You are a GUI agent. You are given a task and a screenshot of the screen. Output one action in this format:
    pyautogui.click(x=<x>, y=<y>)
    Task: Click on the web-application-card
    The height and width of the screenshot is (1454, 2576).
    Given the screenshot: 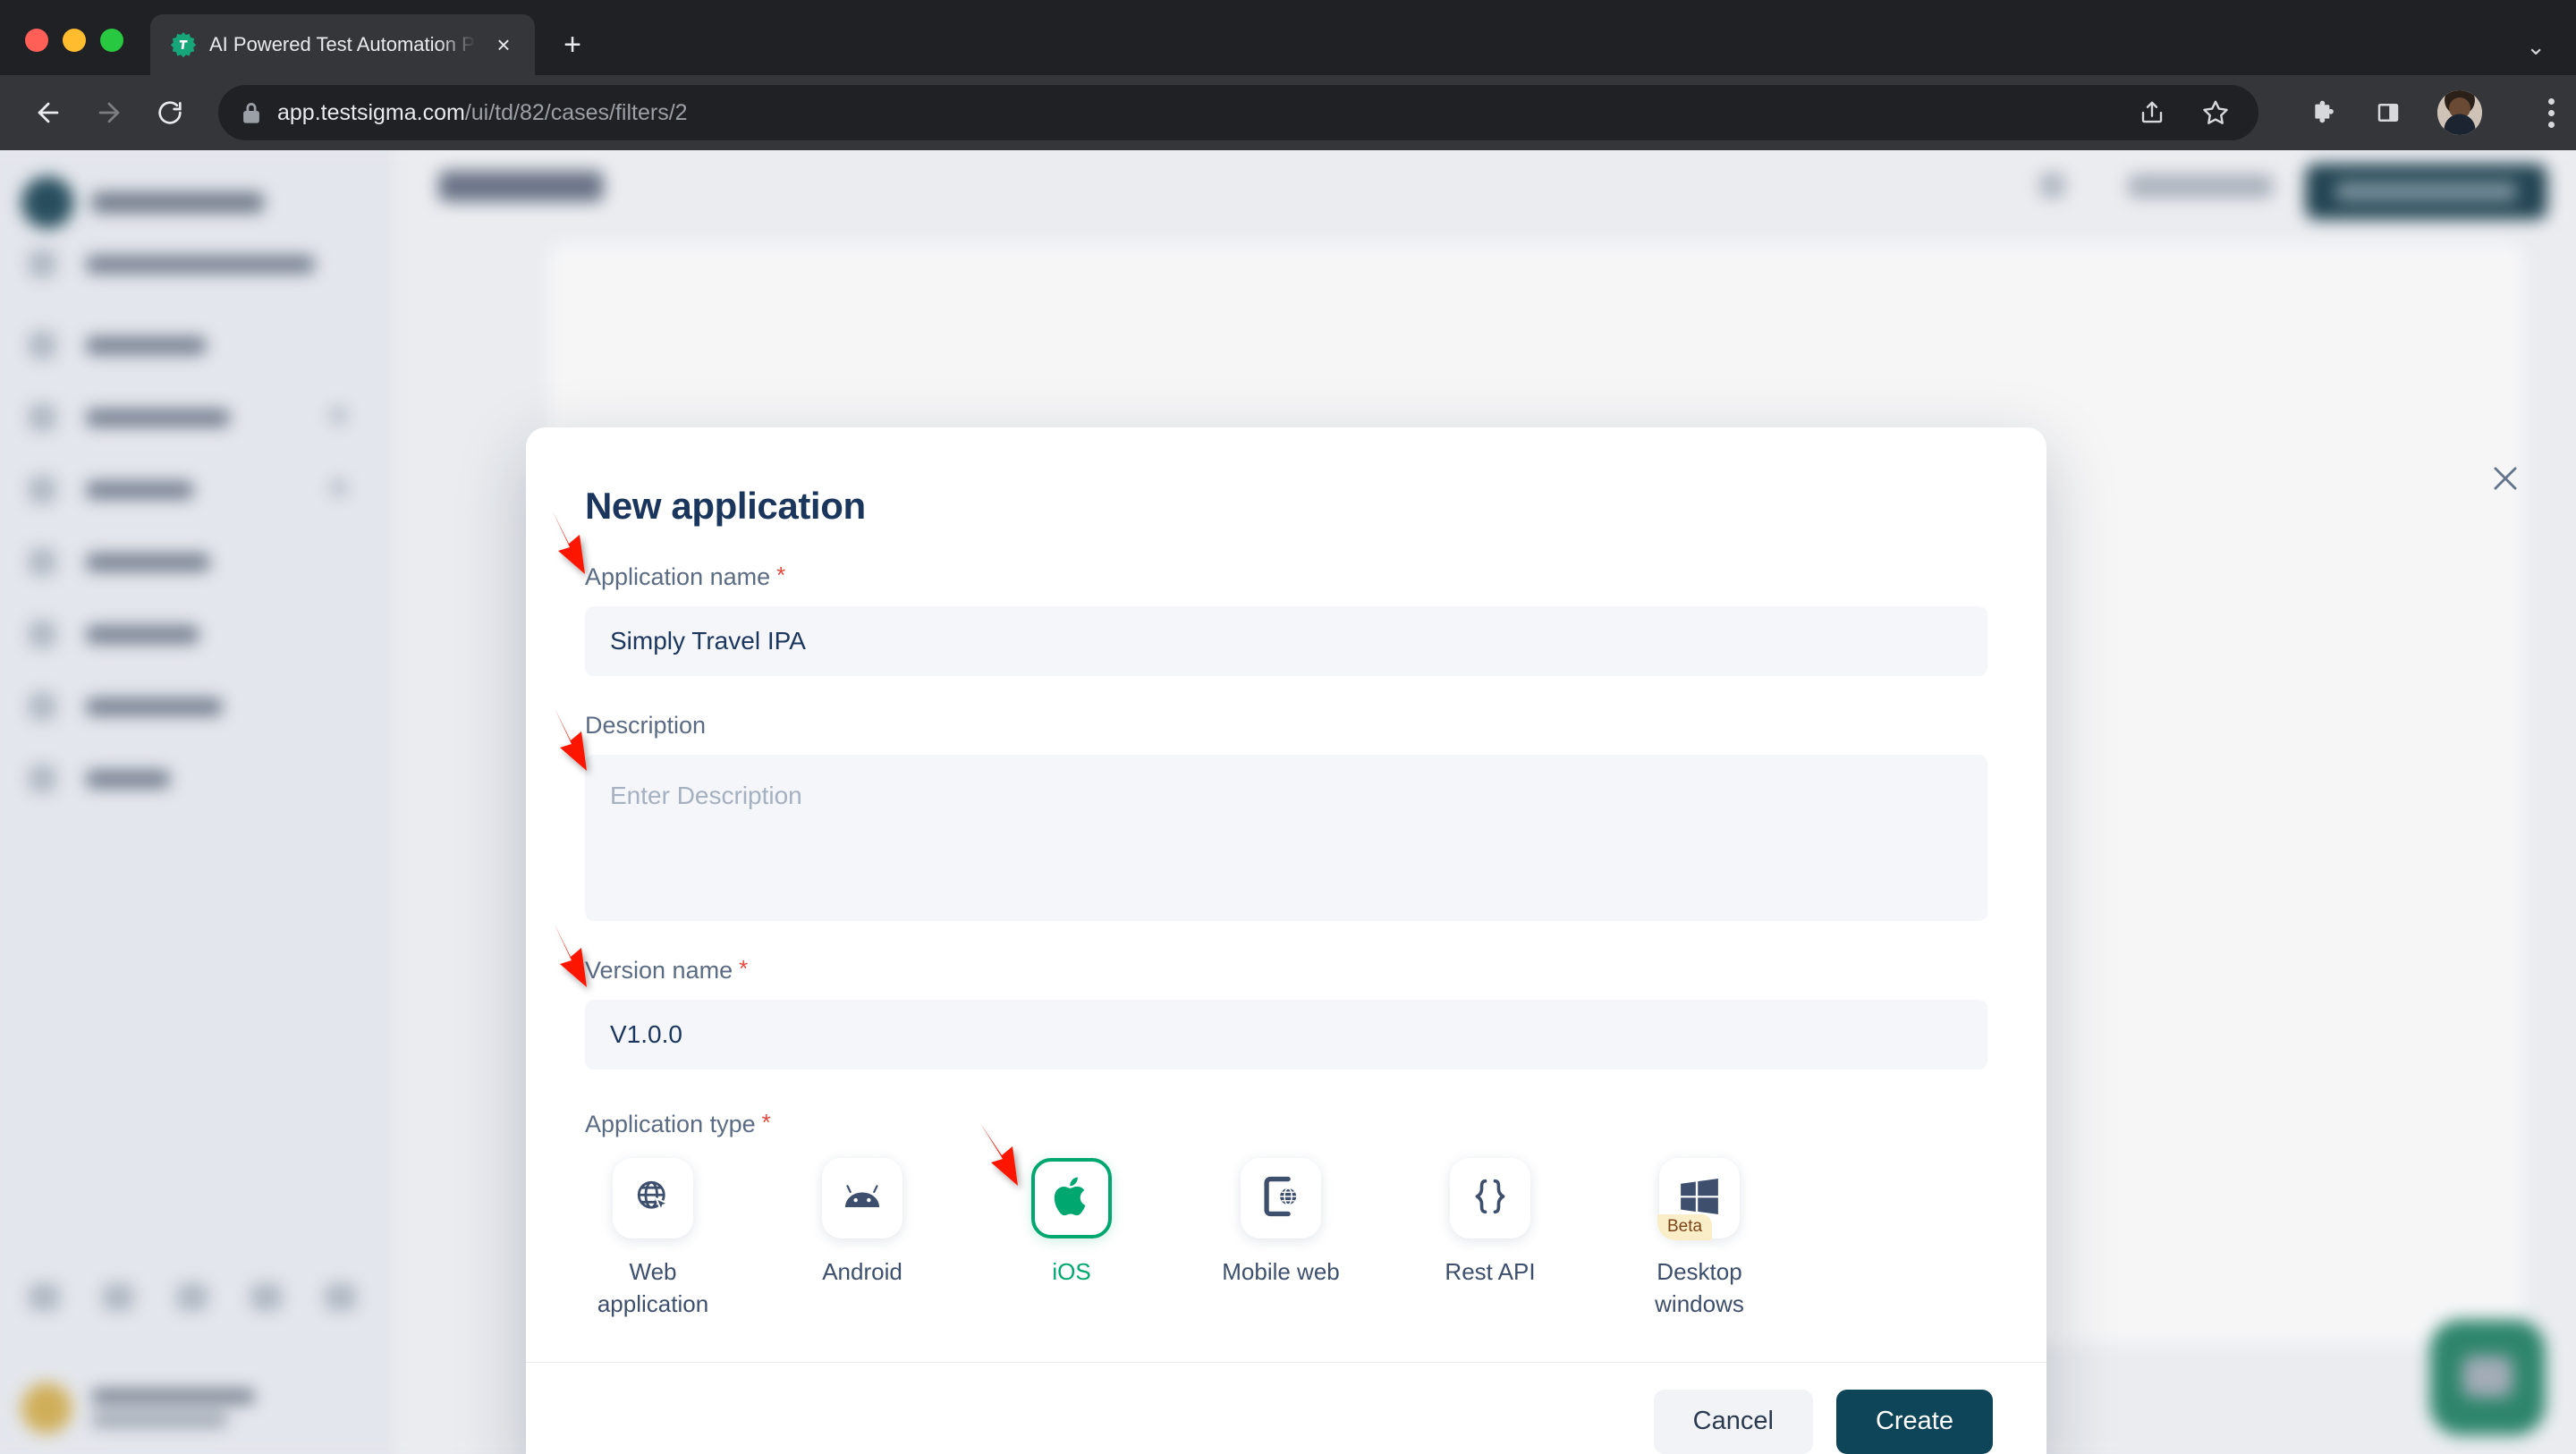 What is the action you would take?
    pyautogui.click(x=653, y=1198)
    